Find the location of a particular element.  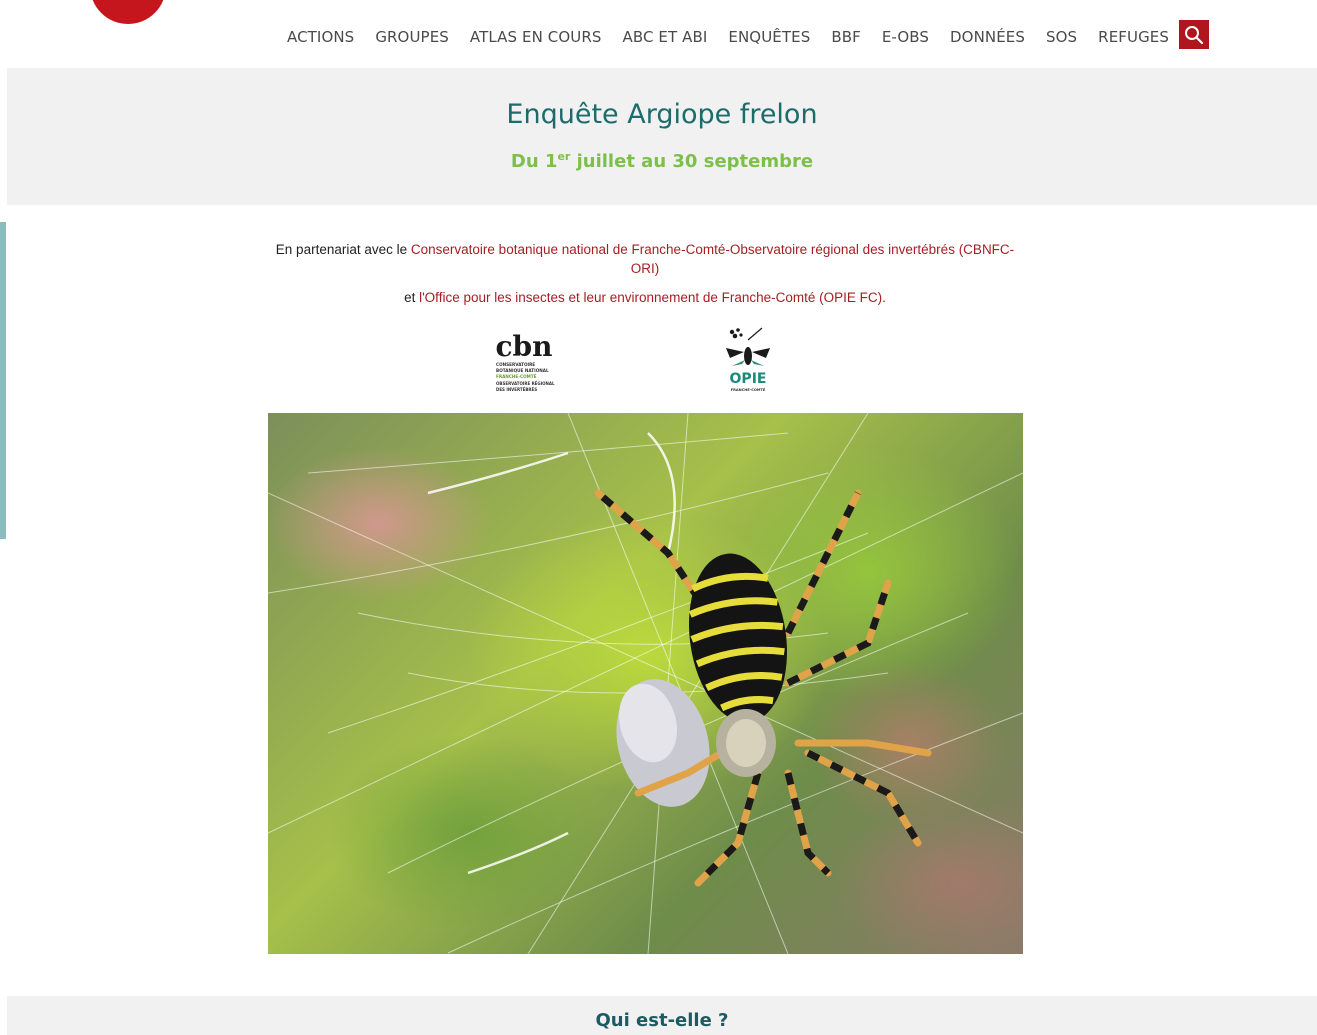

opie-logo-mark: OPIE is located at coordinates (748, 379).